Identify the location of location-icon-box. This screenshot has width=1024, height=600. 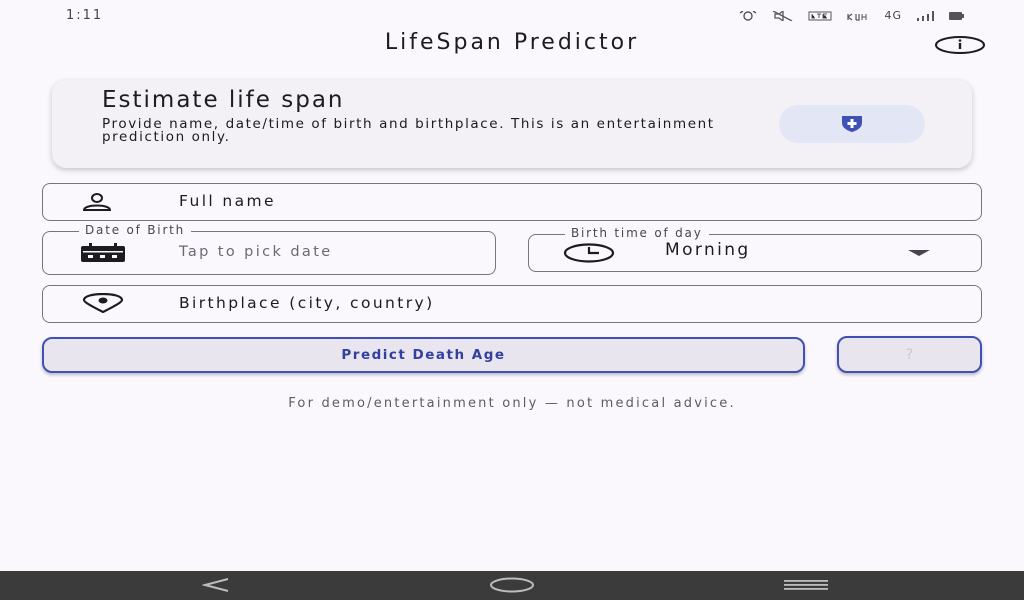
(103, 303).